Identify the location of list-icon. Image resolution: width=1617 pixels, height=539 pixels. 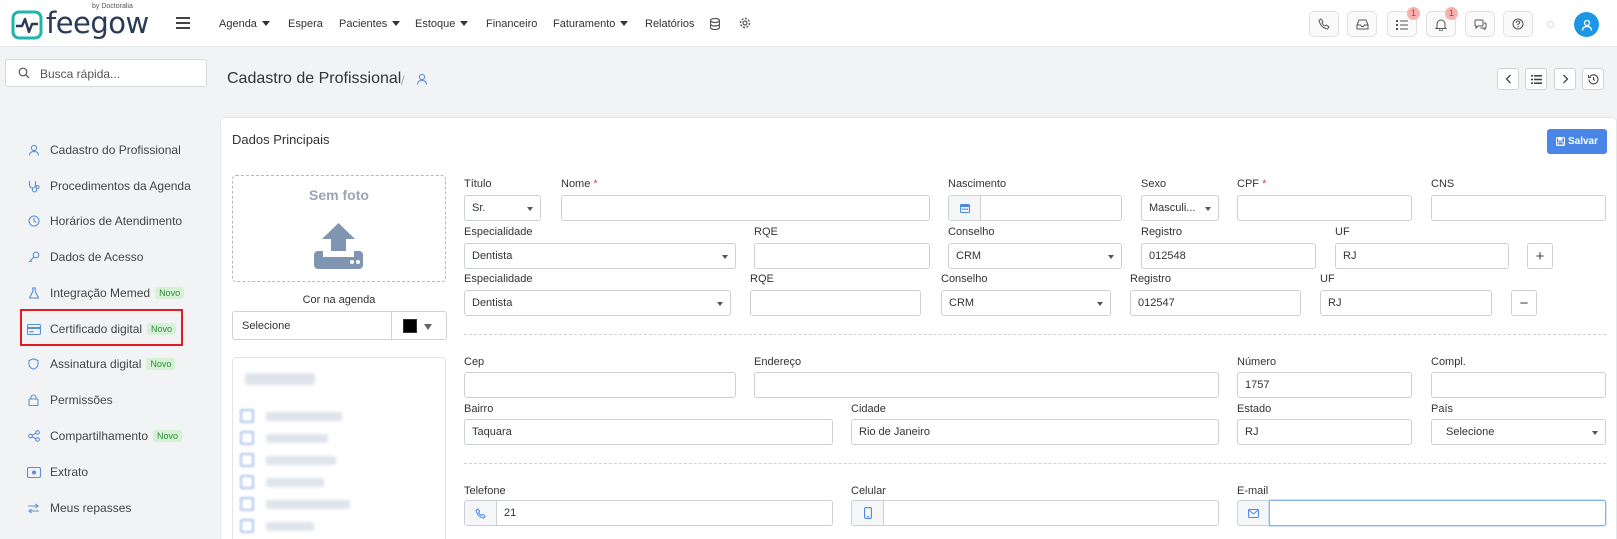
(1536, 79).